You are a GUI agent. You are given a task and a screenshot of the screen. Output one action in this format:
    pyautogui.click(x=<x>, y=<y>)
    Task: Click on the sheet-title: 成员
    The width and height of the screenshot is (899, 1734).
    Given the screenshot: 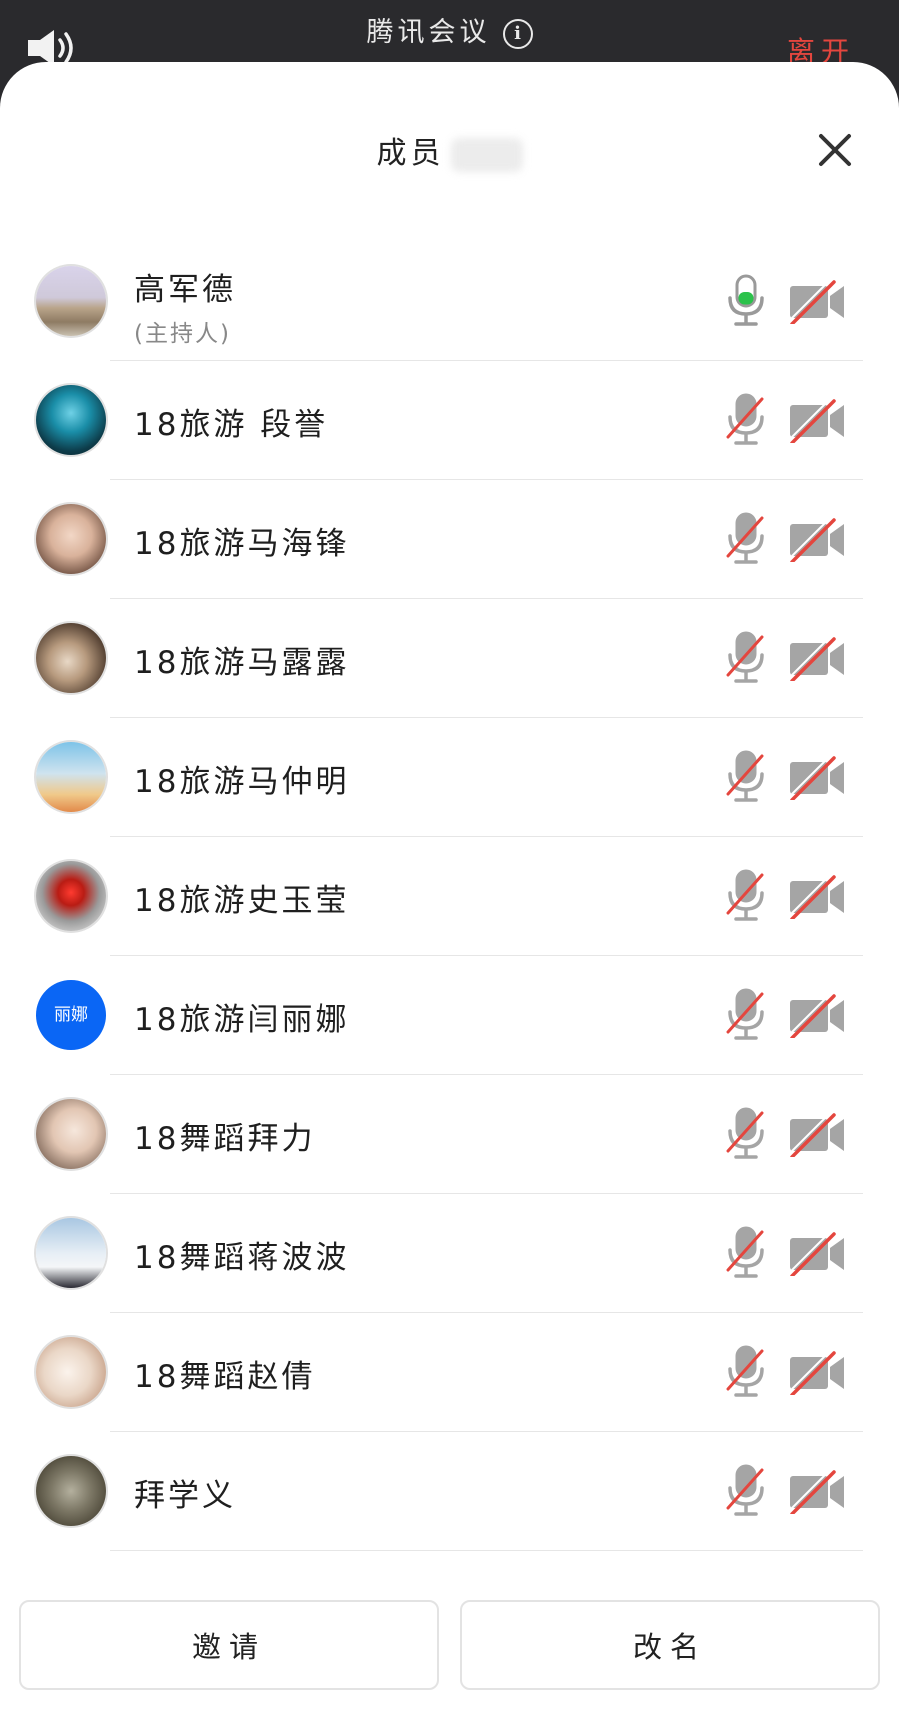 What is the action you would take?
    pyautogui.click(x=449, y=150)
    